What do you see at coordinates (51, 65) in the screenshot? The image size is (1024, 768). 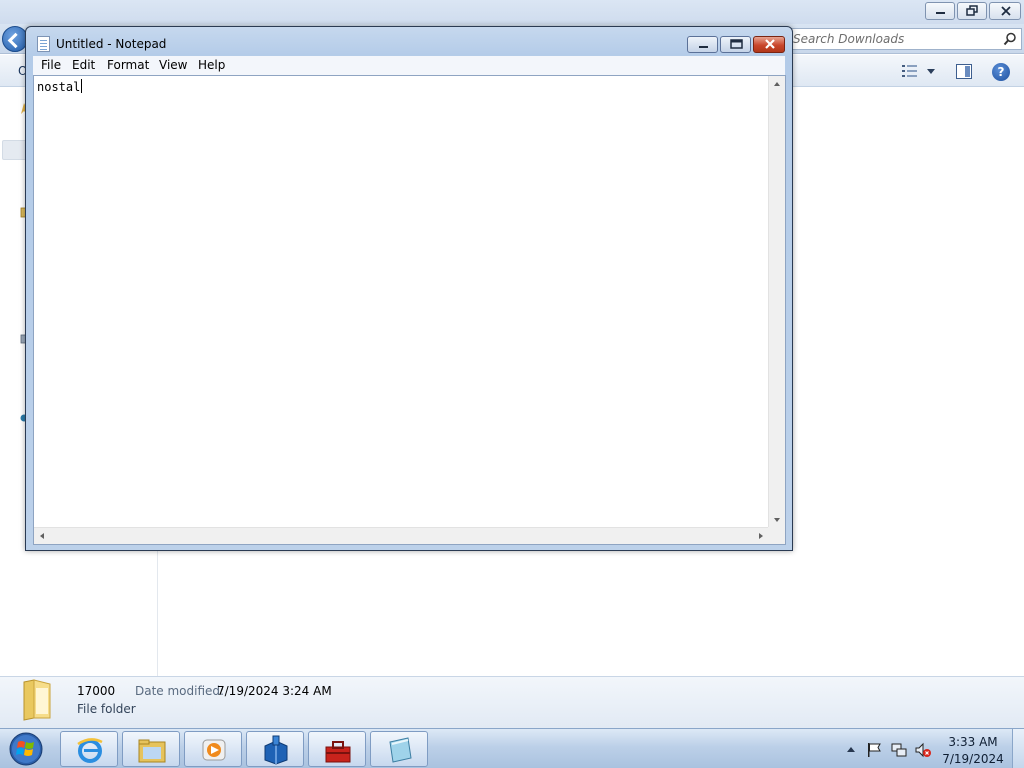 I see `menu-file: File` at bounding box center [51, 65].